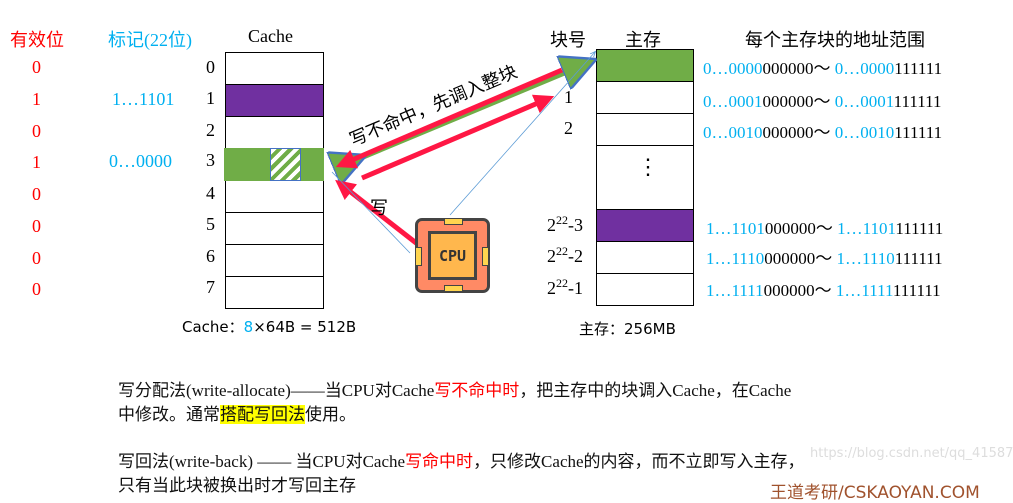 The height and width of the screenshot is (503, 1013). I want to click on highlight-text: 写命中时, so click(439, 461).